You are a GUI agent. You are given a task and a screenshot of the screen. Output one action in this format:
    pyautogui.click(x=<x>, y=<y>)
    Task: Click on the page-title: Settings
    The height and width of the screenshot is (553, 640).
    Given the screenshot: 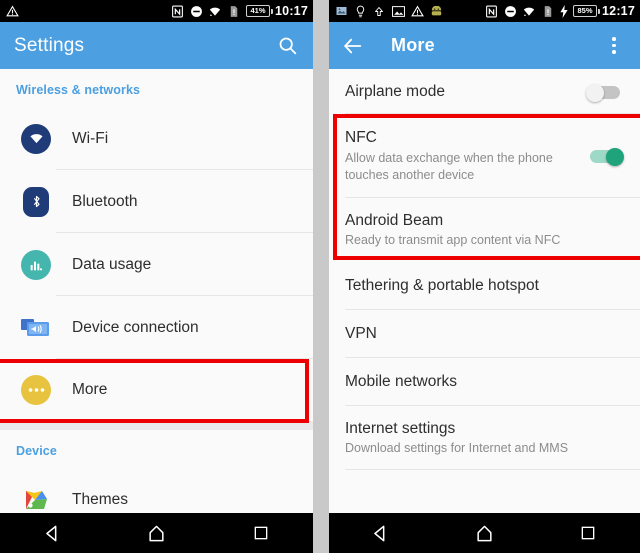 What is the action you would take?
    pyautogui.click(x=49, y=45)
    